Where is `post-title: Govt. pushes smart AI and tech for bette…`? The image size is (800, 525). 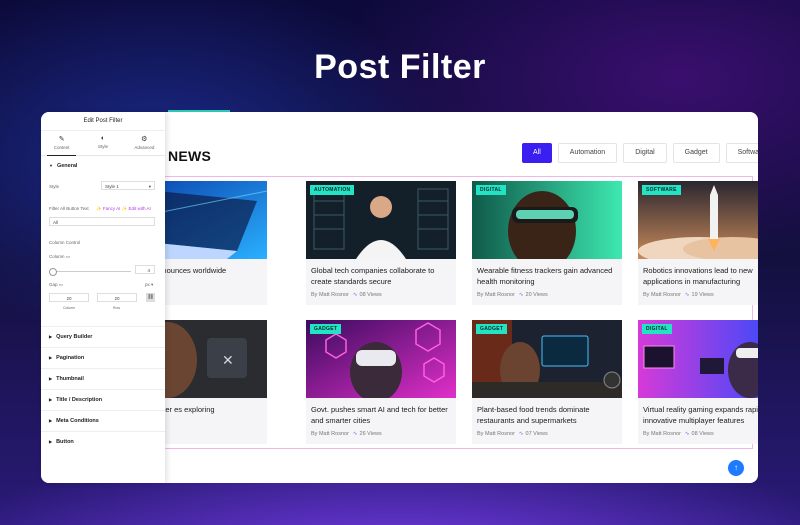
post-title: Govt. pushes smart AI and tech for bette… is located at coordinates (381, 415).